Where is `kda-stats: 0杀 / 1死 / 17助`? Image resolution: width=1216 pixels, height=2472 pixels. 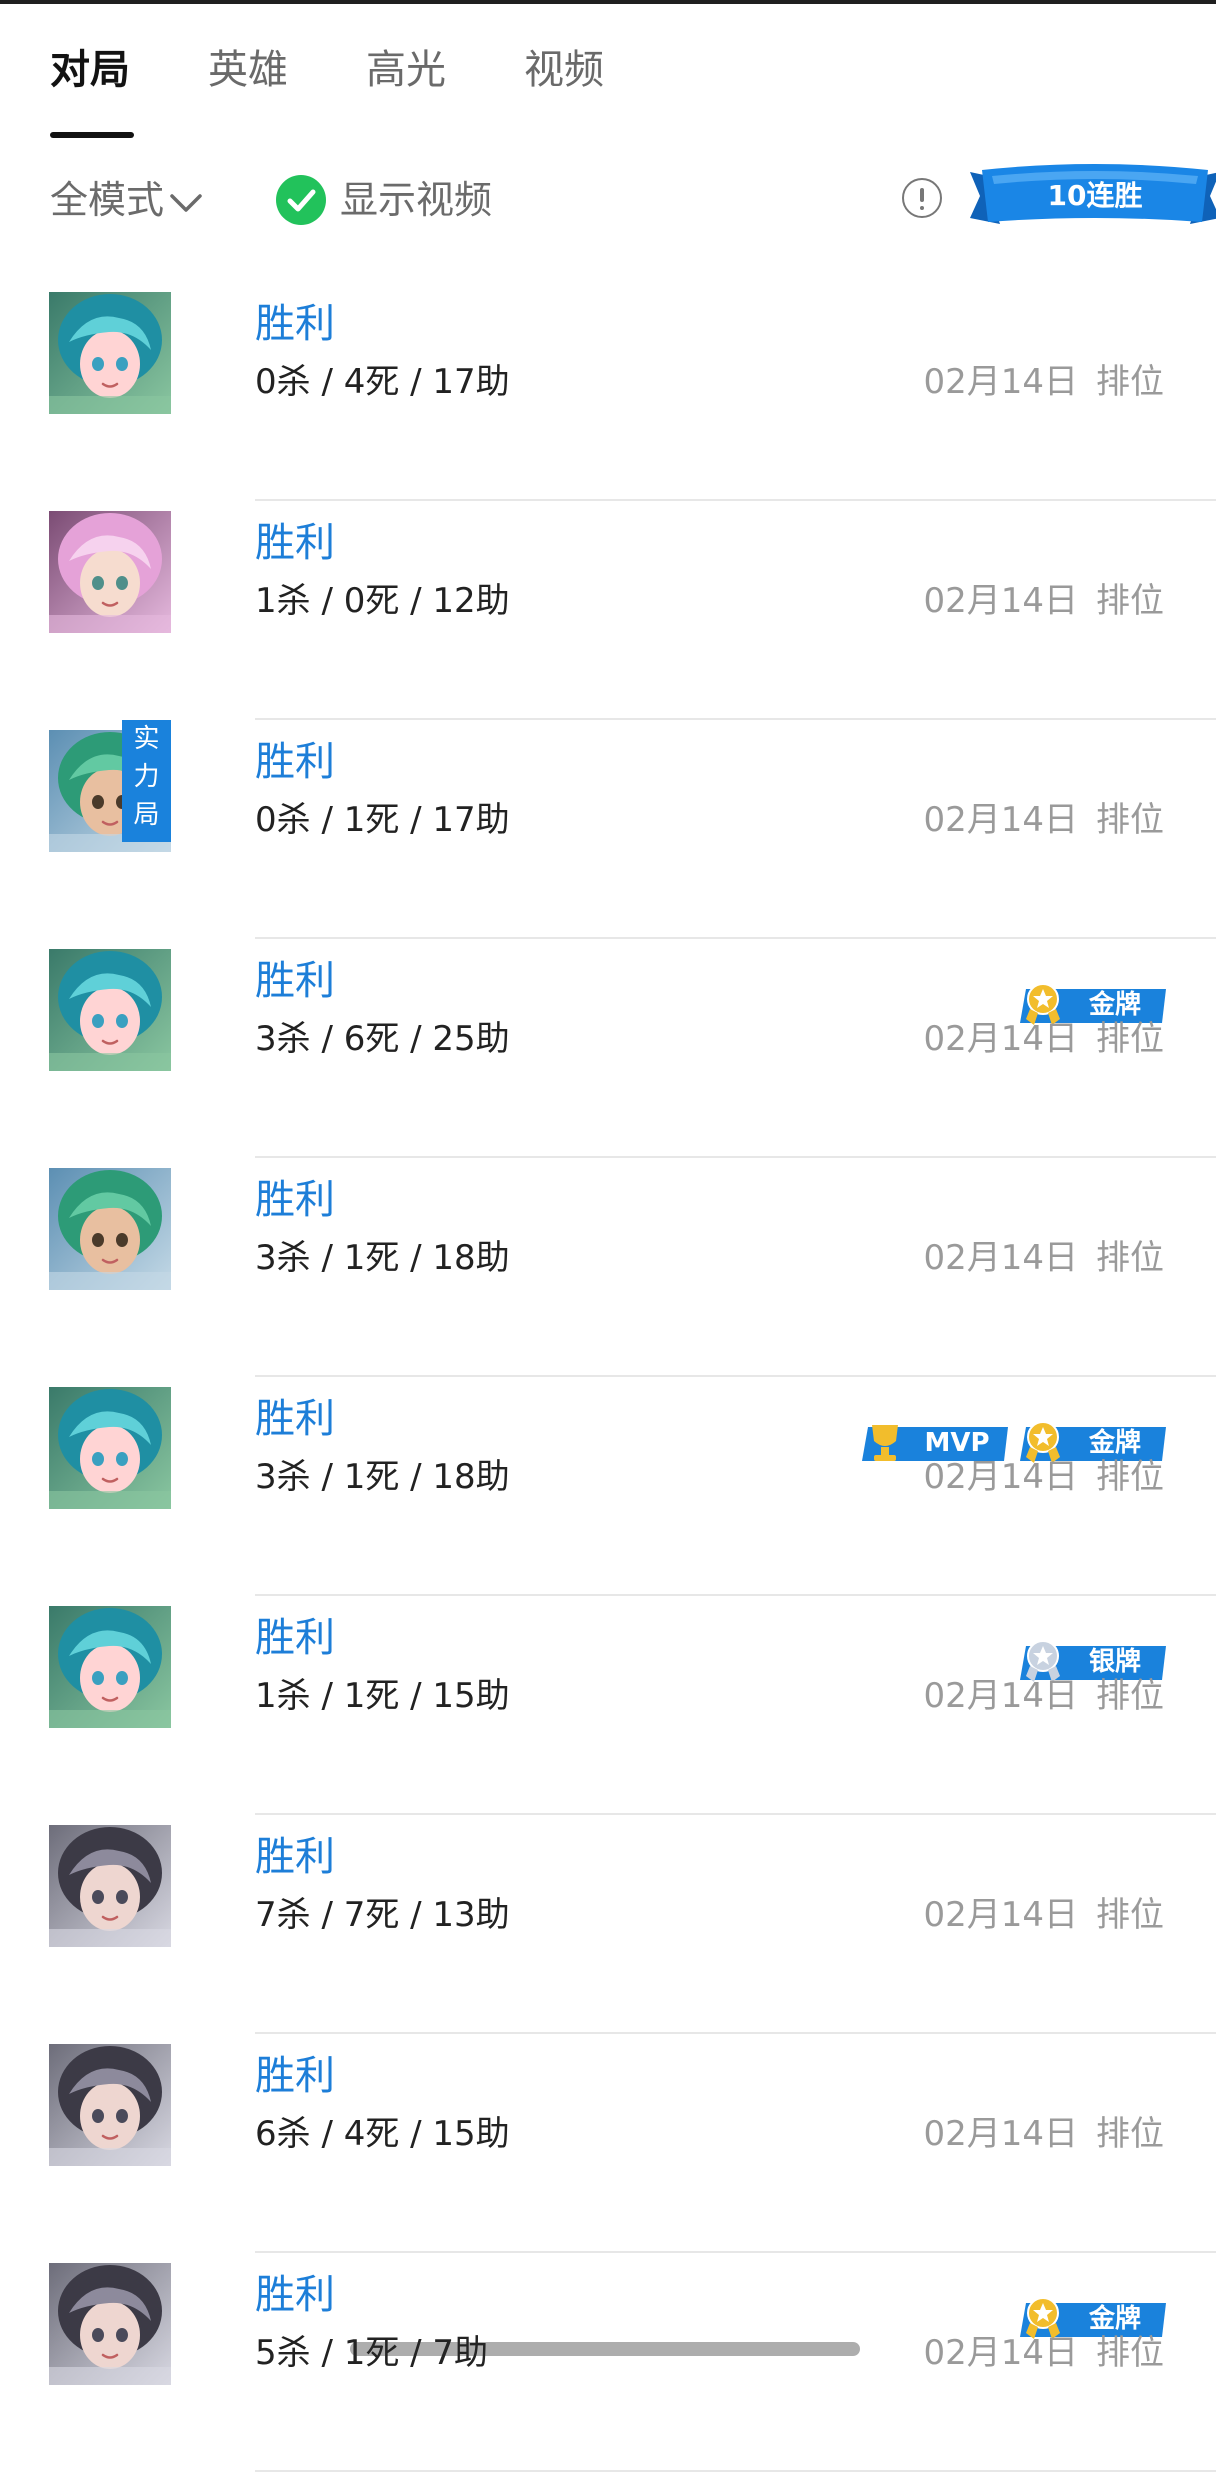 kda-stats: 0杀 / 1死 / 17助 is located at coordinates (382, 820).